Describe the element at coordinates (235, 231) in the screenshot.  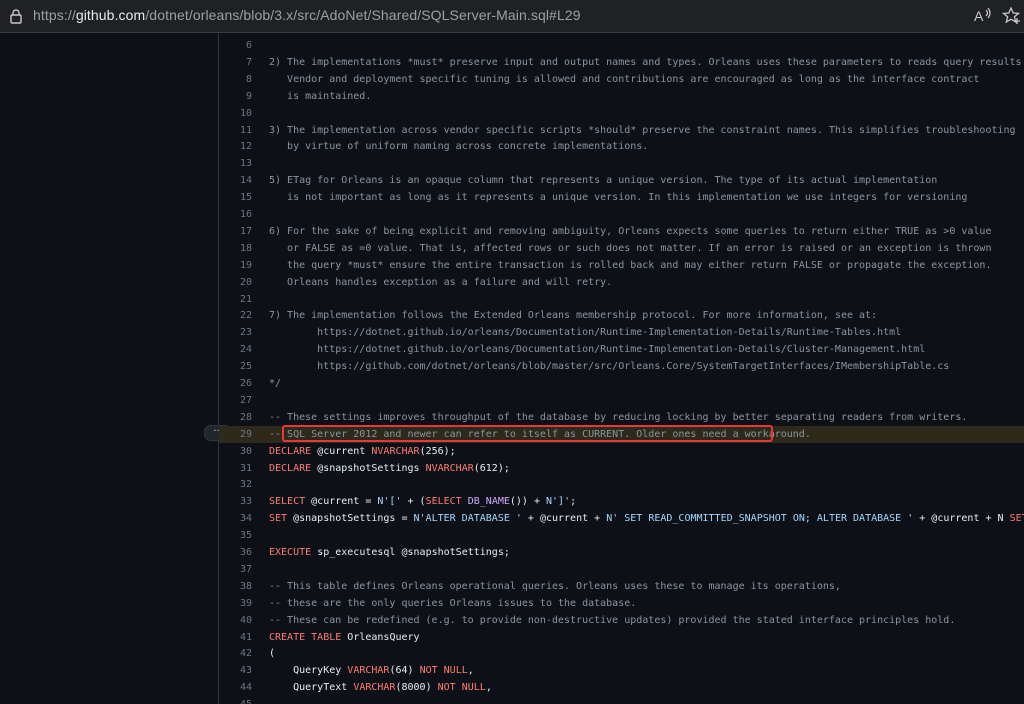
I see `line-number: 17` at that location.